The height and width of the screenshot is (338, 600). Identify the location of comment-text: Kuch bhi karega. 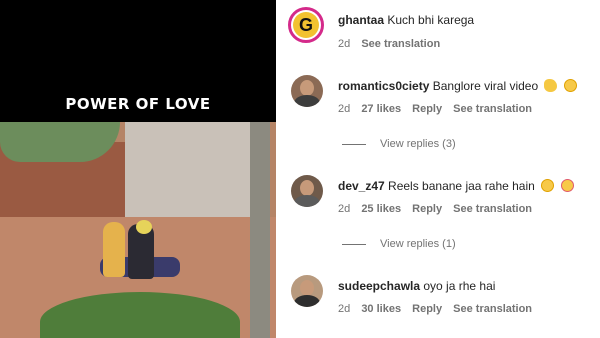
(431, 20).